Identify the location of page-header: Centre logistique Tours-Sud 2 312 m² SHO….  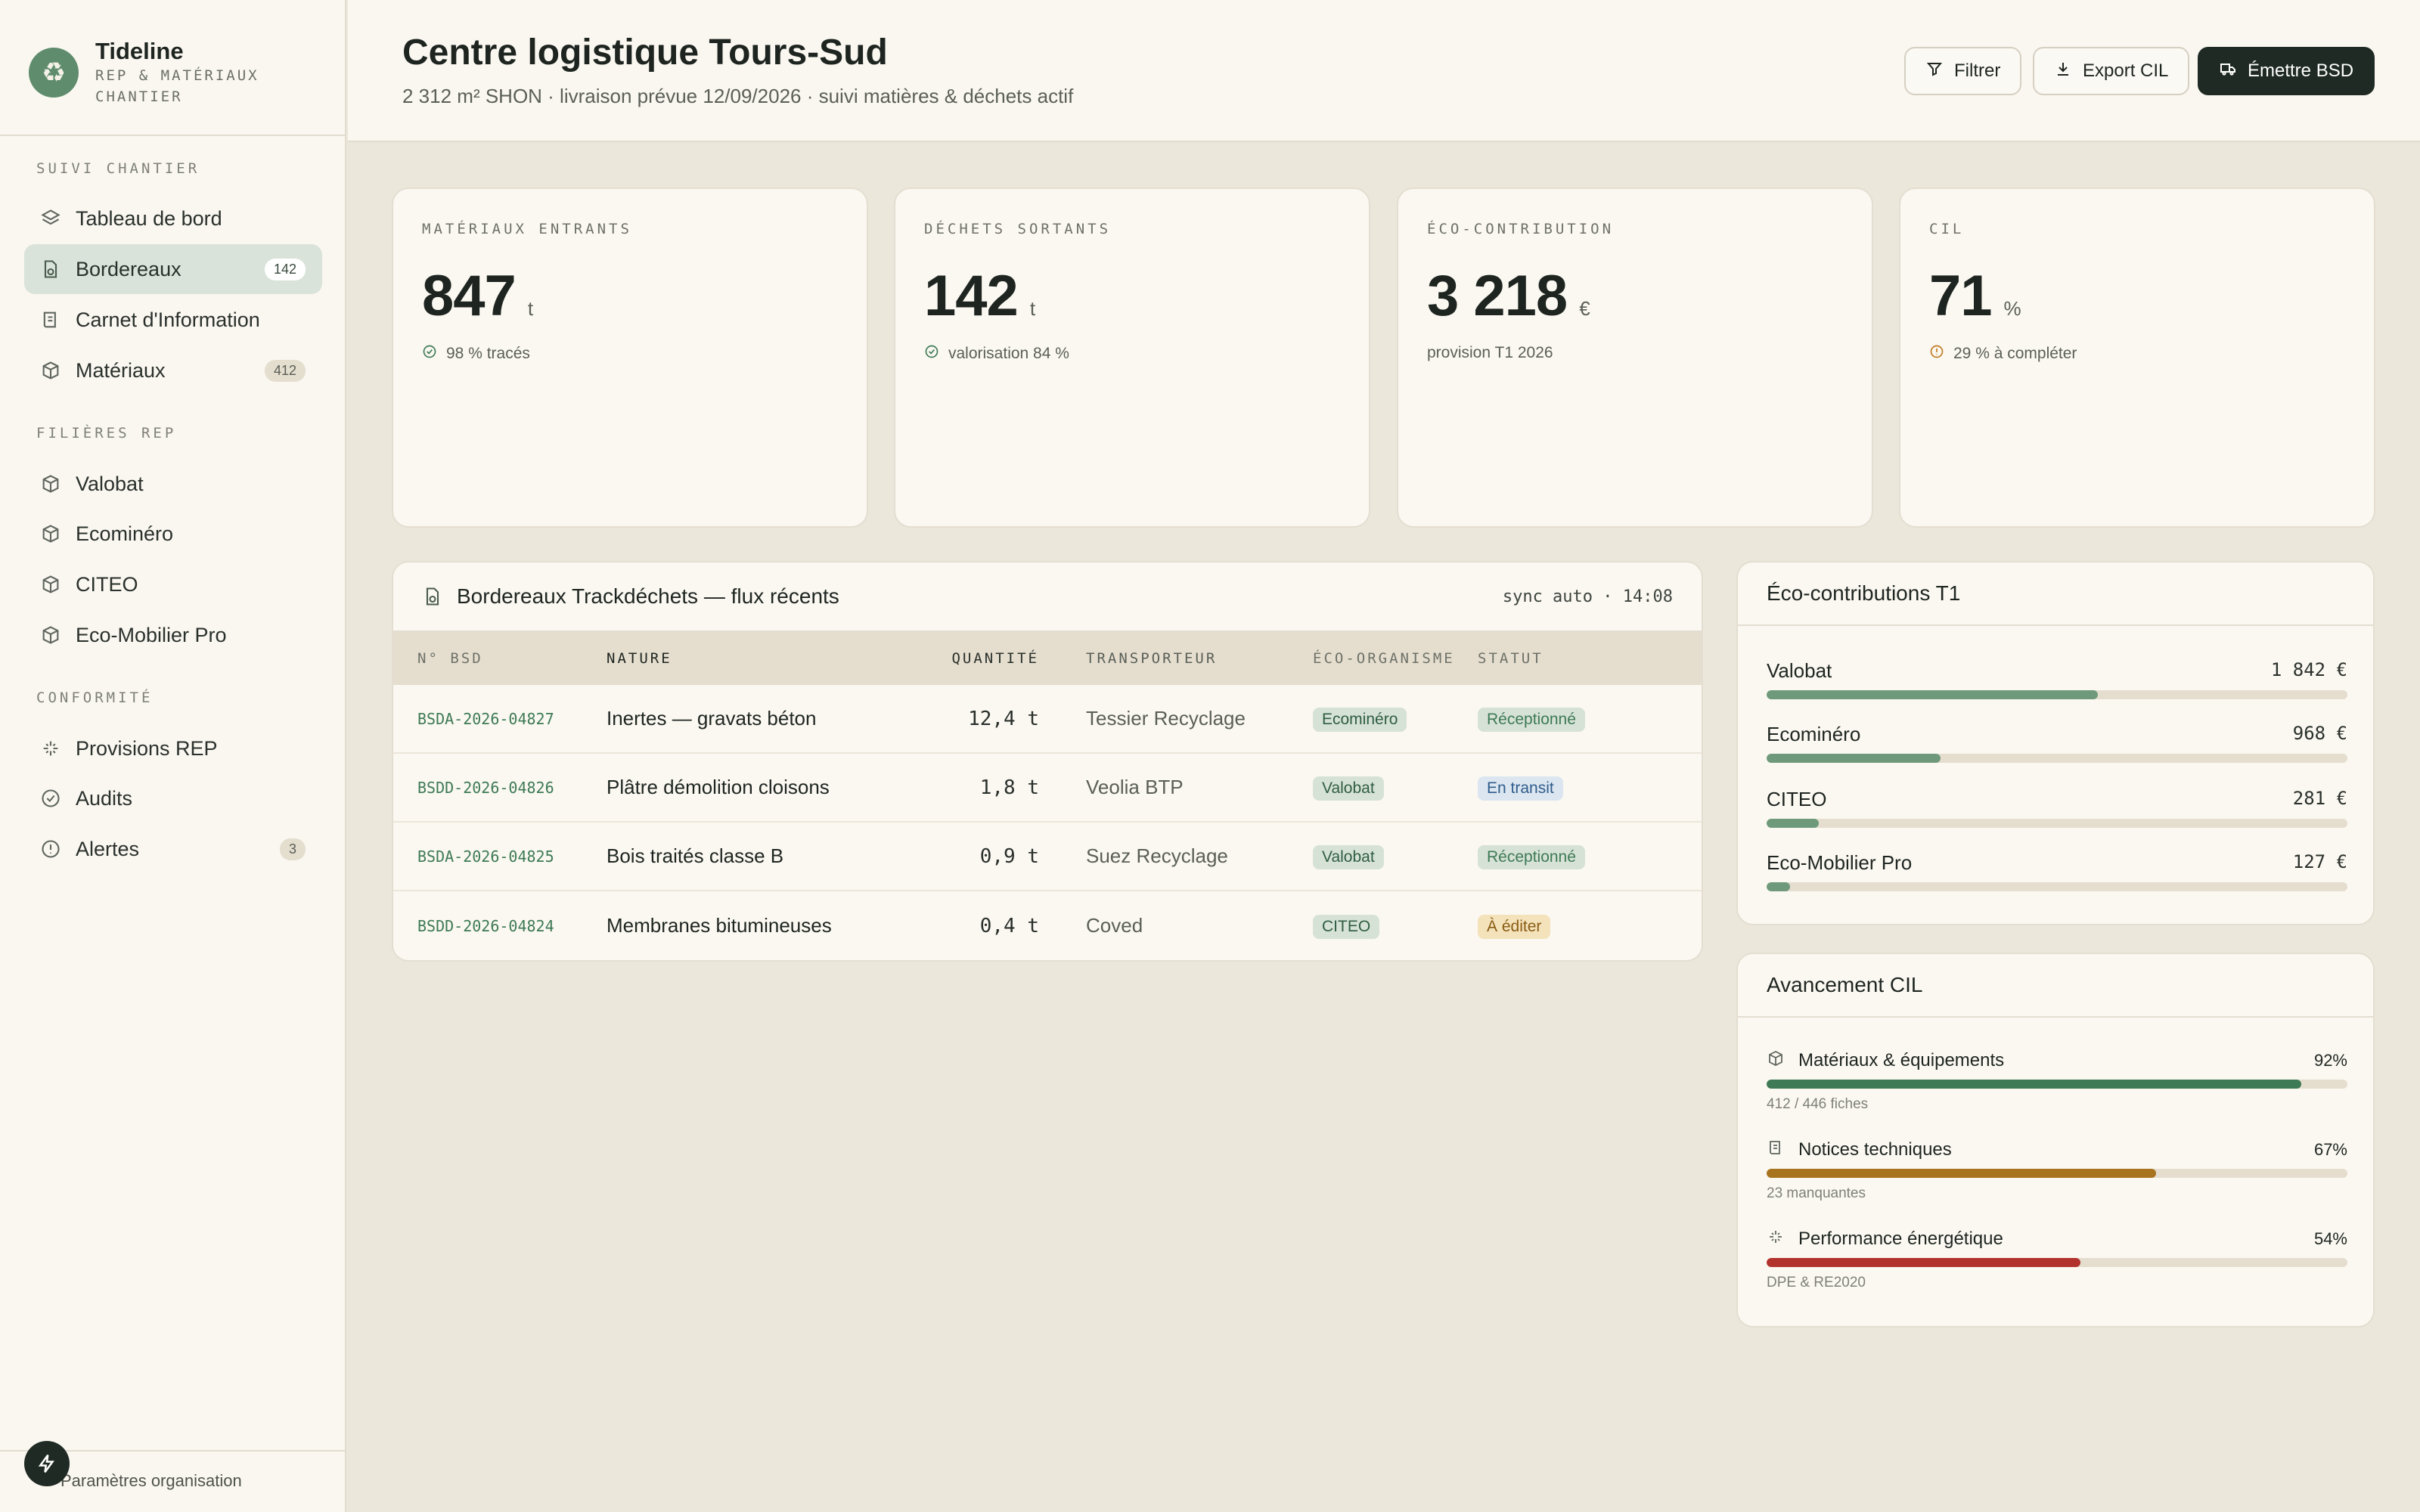
(1384, 71).